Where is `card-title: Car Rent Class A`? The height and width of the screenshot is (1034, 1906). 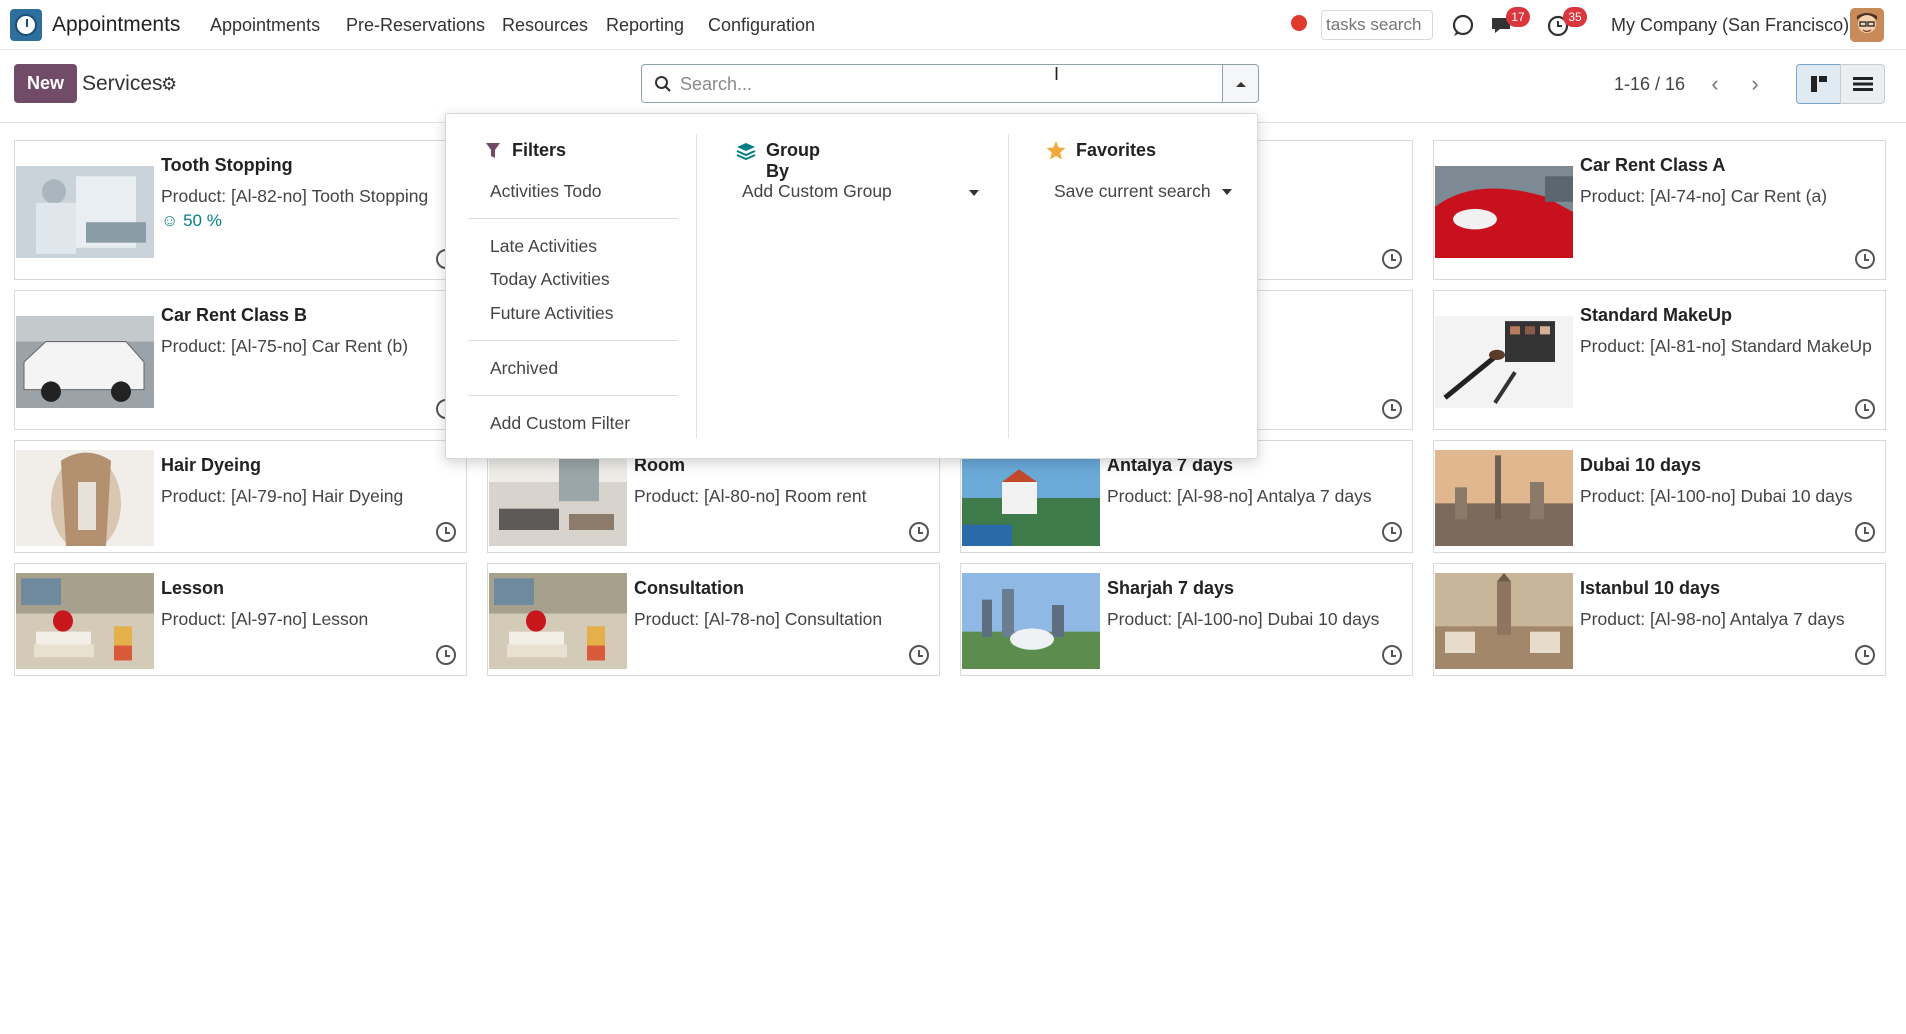
card-title: Car Rent Class A is located at coordinates (1653, 165).